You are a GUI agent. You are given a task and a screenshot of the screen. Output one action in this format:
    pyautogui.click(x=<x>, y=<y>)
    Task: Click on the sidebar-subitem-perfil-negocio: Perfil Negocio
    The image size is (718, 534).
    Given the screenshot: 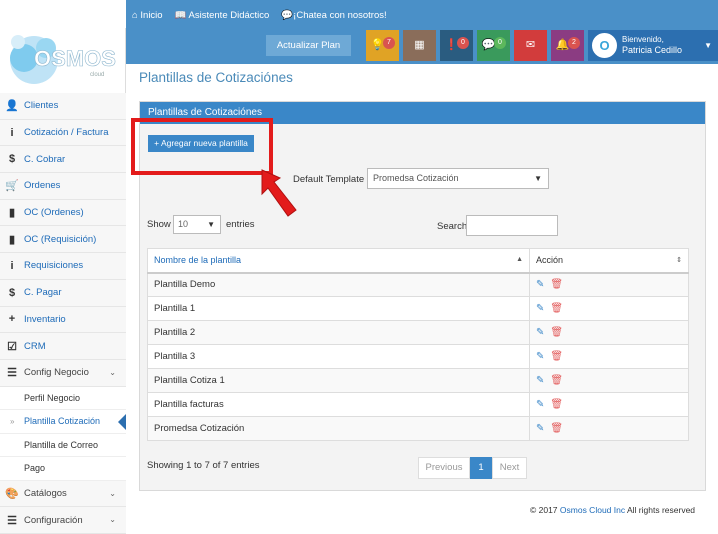 What is the action you would take?
    pyautogui.click(x=63, y=398)
    